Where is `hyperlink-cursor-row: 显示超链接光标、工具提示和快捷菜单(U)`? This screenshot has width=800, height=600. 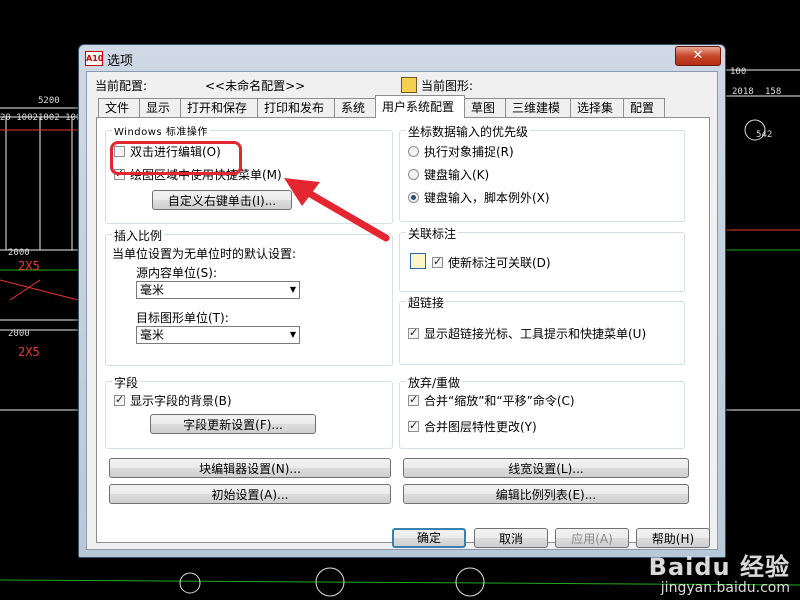
hyperlink-cursor-row: 显示超链接光标、工具提示和快捷菜单(U) is located at coordinates (527, 333).